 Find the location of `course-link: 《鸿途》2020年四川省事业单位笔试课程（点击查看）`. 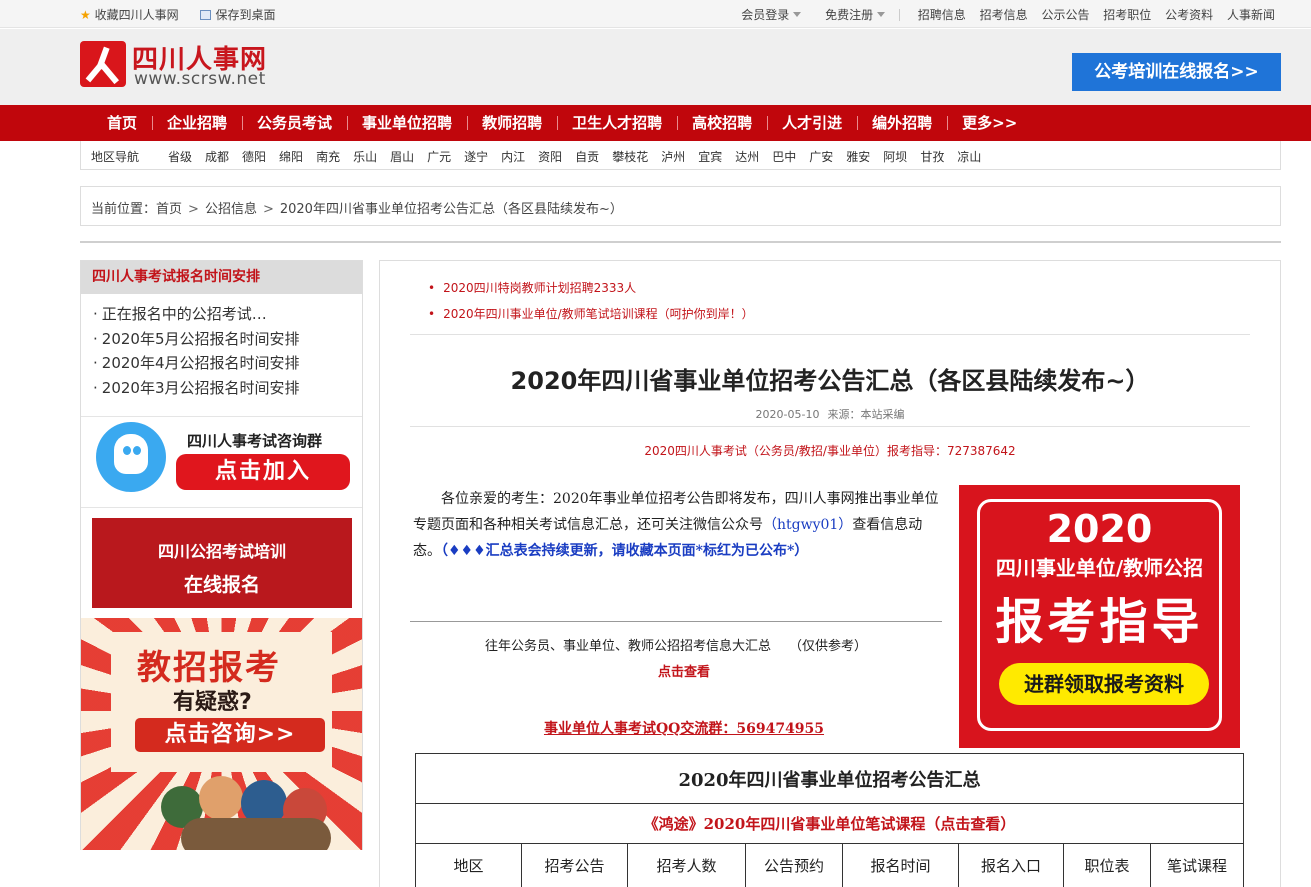

course-link: 《鸿途》2020年四川省事业单位笔试课程（点击查看） is located at coordinates (829, 823).